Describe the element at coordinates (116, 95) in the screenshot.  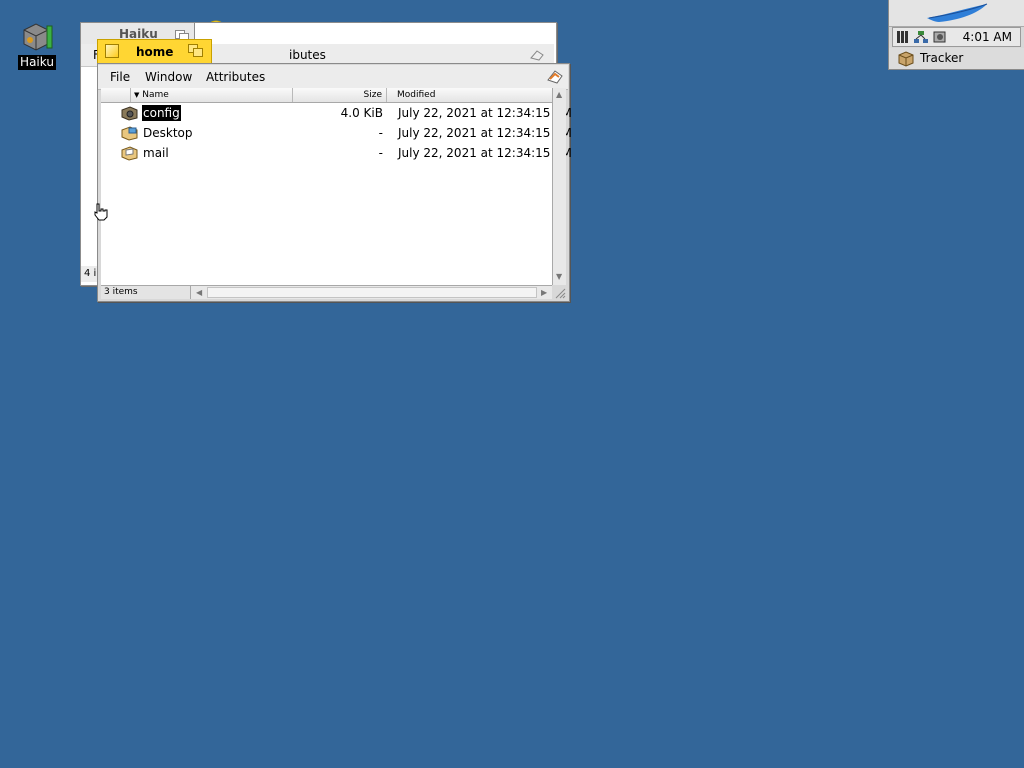
I see `column-header-icon-spacer` at that location.